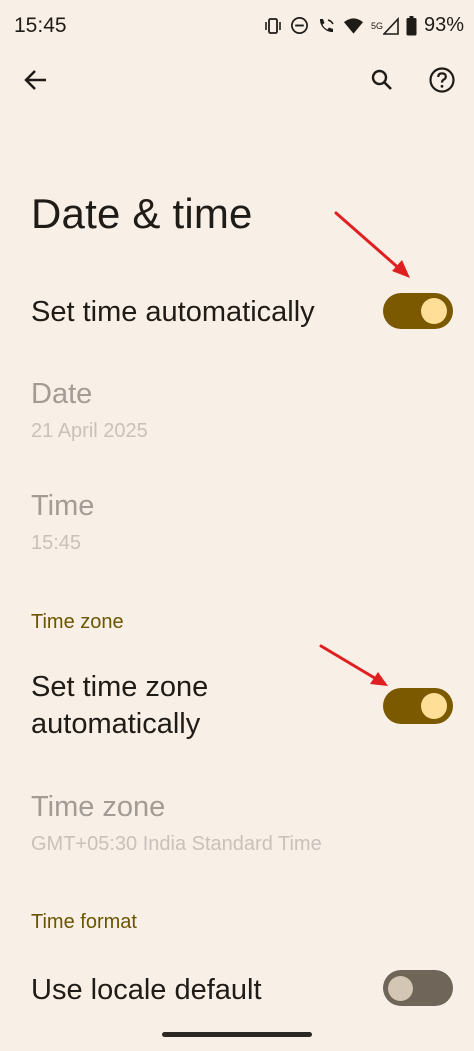 The width and height of the screenshot is (474, 1051). I want to click on wifi-icon, so click(353, 26).